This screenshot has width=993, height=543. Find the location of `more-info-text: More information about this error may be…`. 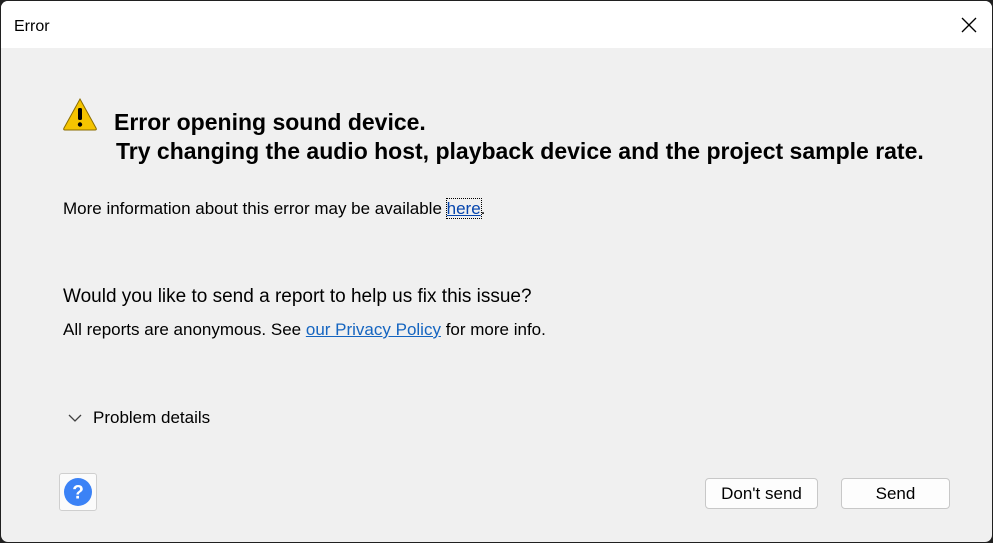

more-info-text: More information about this error may be… is located at coordinates (274, 209).